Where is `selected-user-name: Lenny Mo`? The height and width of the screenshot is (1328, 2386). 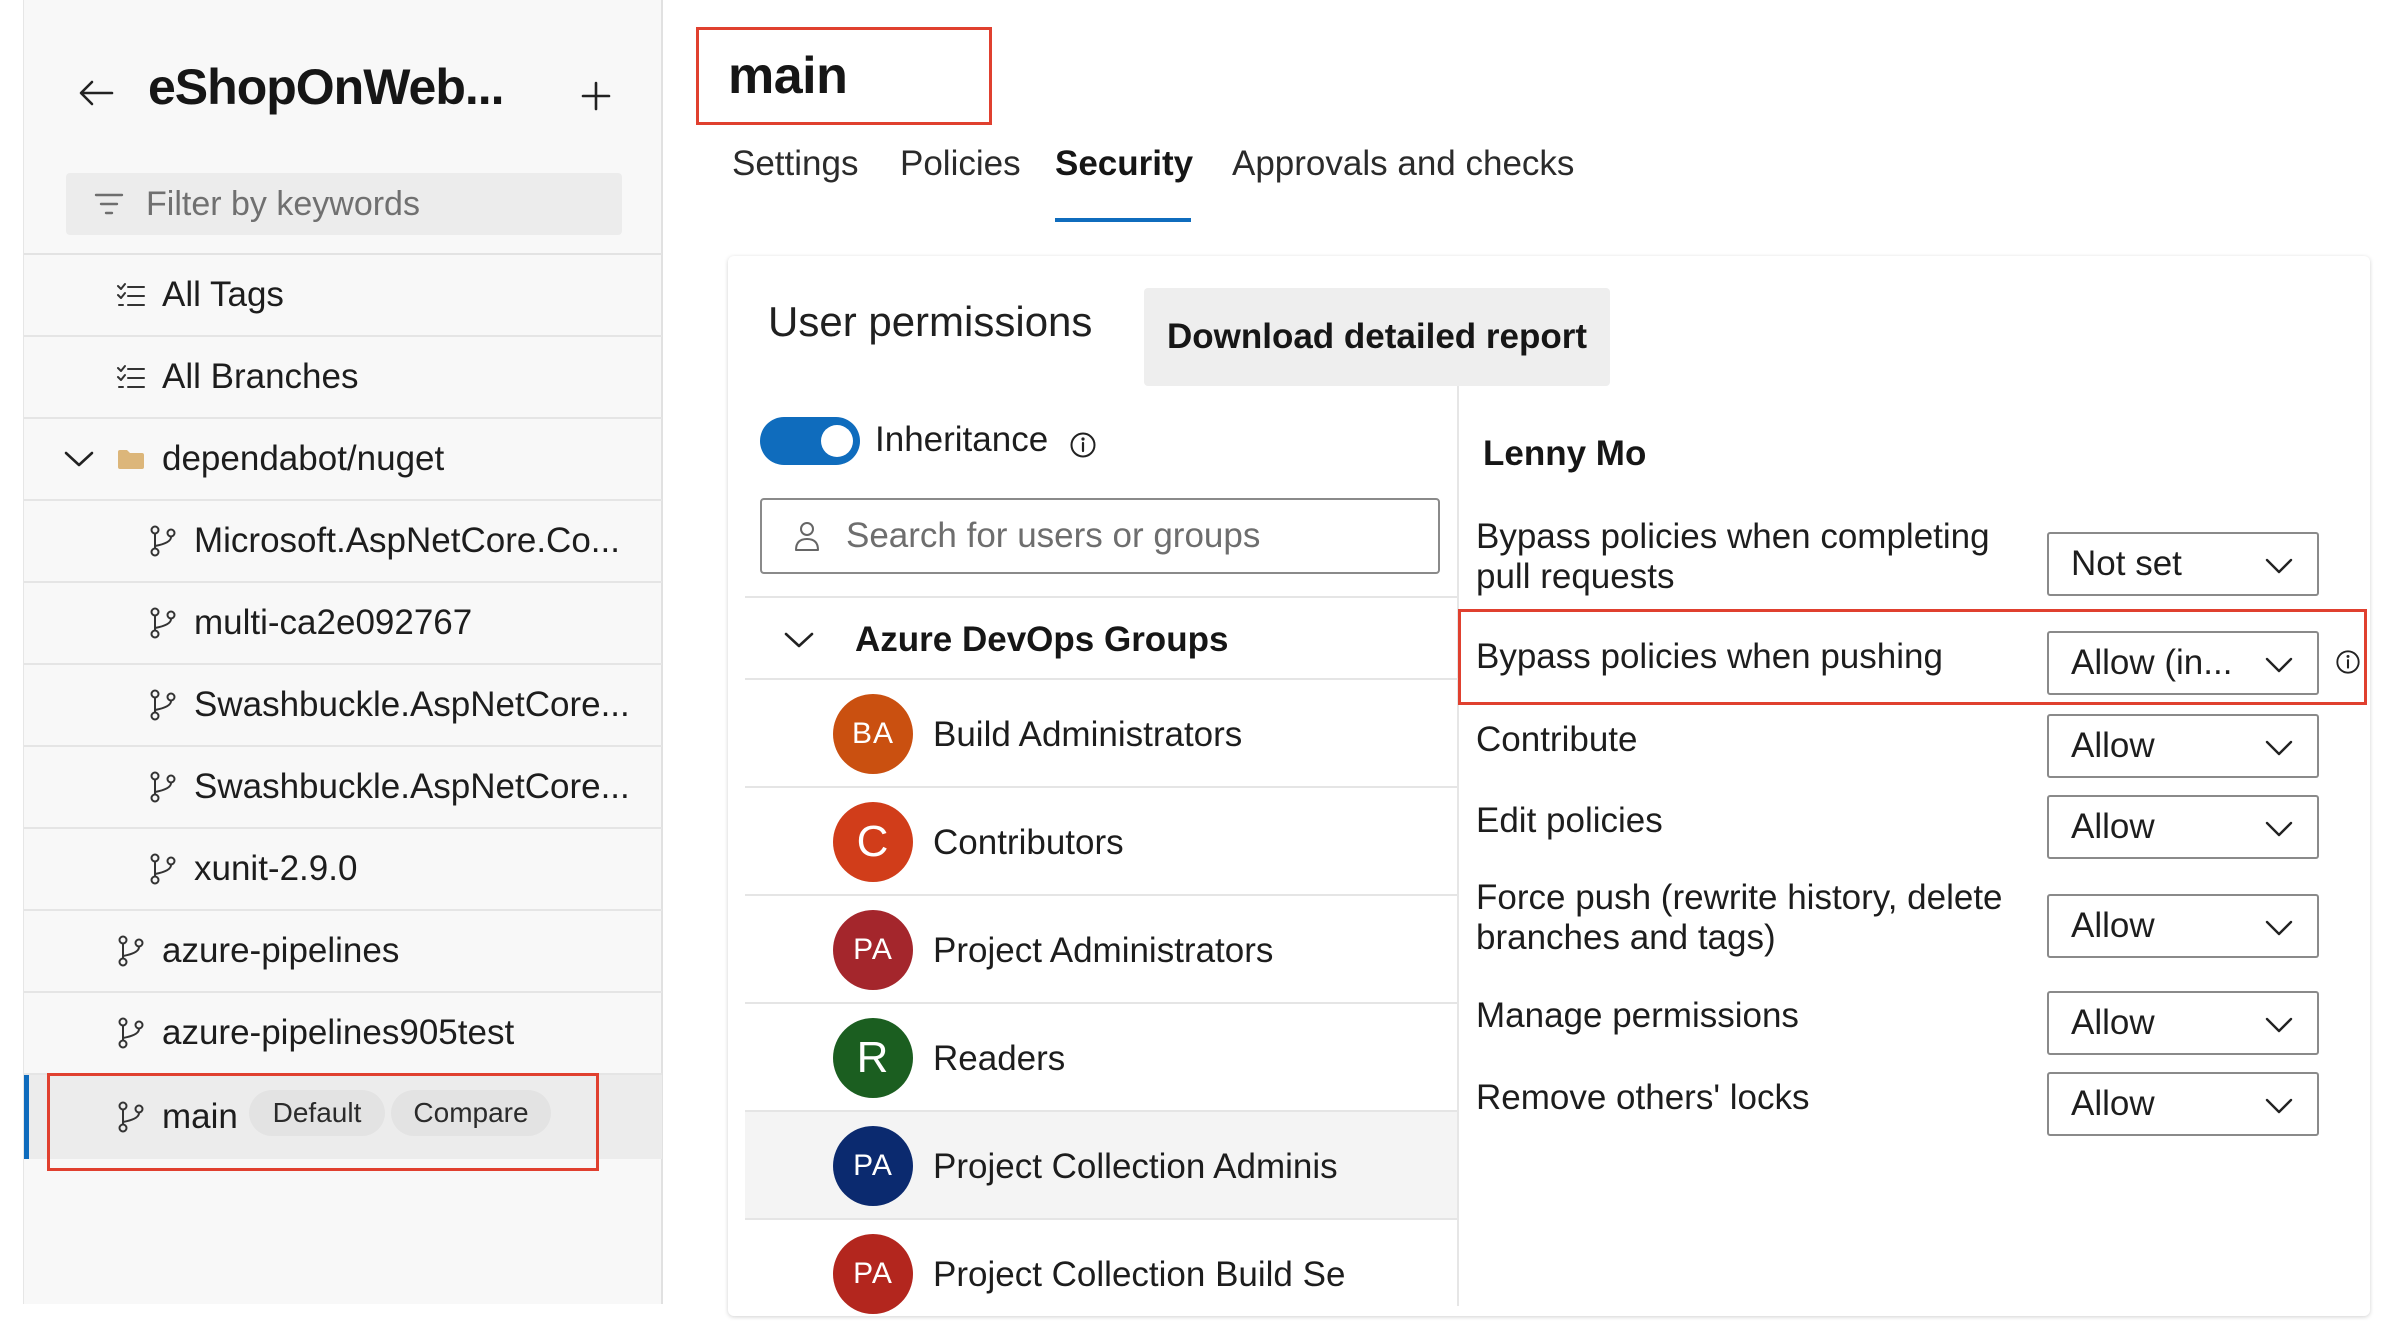
selected-user-name: Lenny Mo is located at coordinates (1565, 453).